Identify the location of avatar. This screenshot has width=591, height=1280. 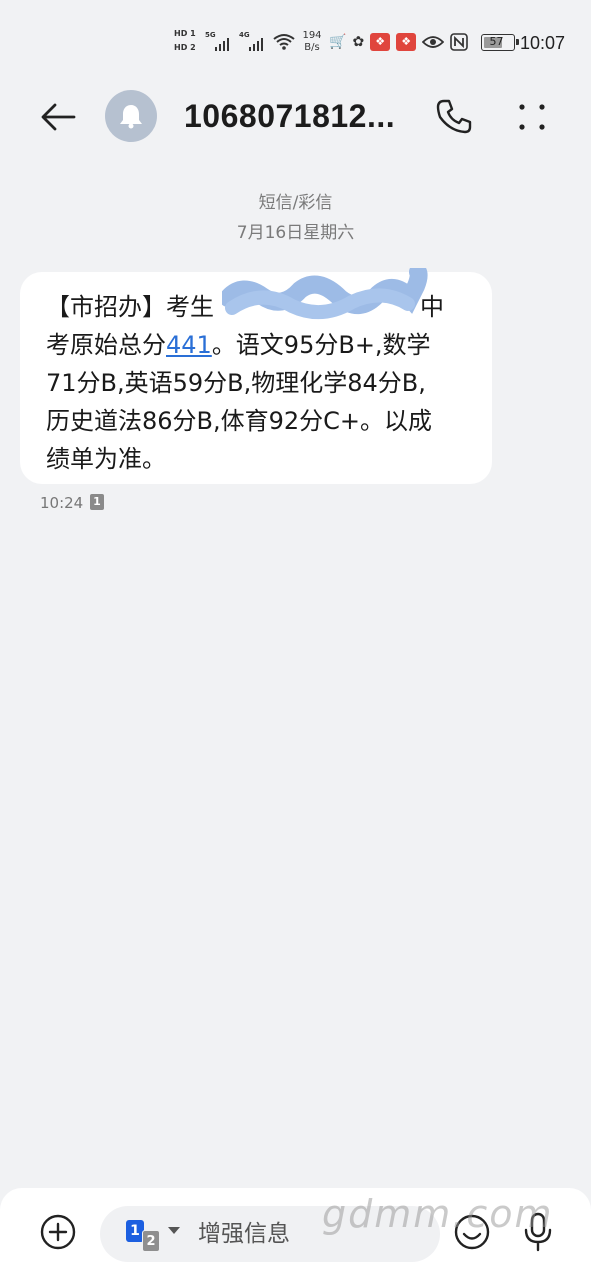
(131, 116).